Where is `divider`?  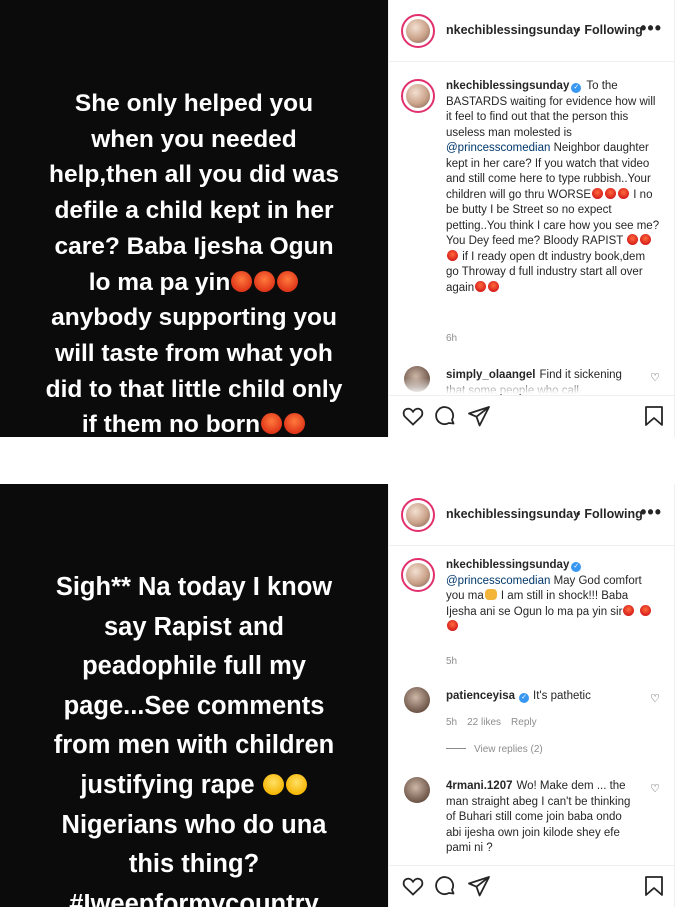
divider is located at coordinates (456, 748).